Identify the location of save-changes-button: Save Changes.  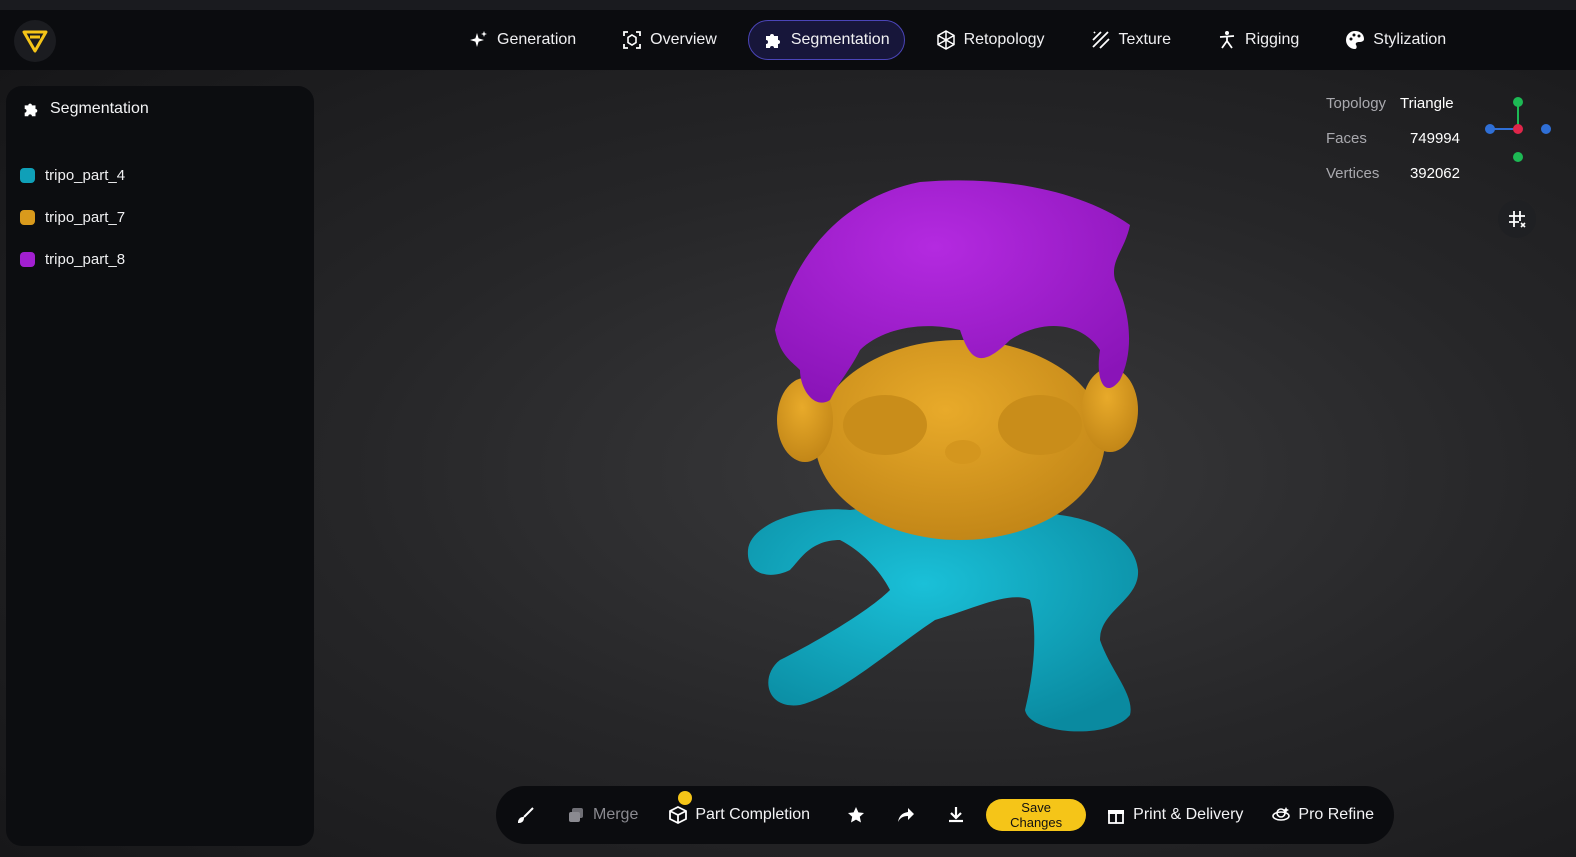
(1036, 815).